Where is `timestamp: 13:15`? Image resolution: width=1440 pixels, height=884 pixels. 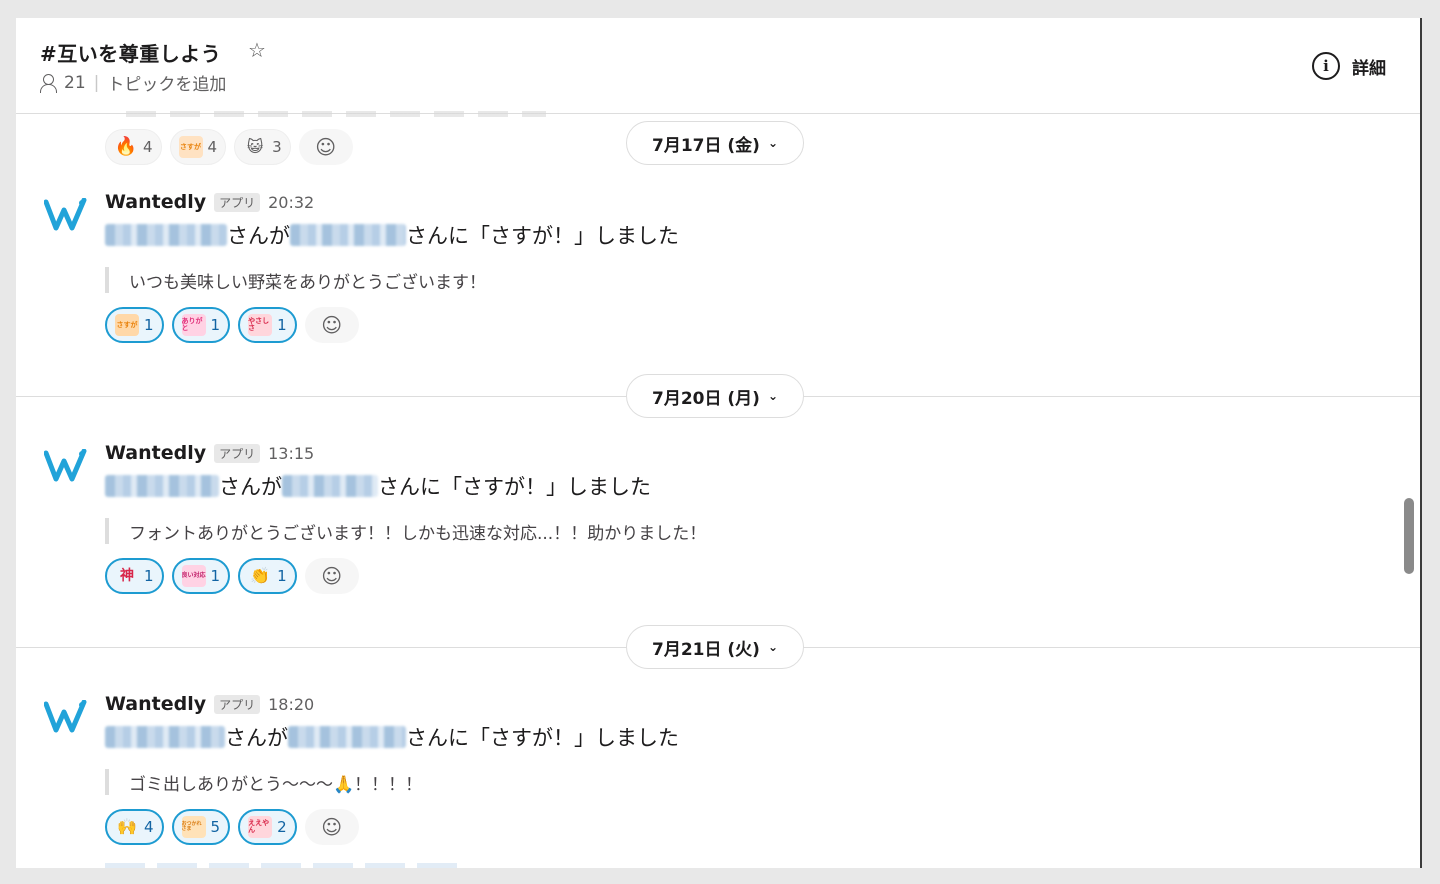 timestamp: 13:15 is located at coordinates (291, 453).